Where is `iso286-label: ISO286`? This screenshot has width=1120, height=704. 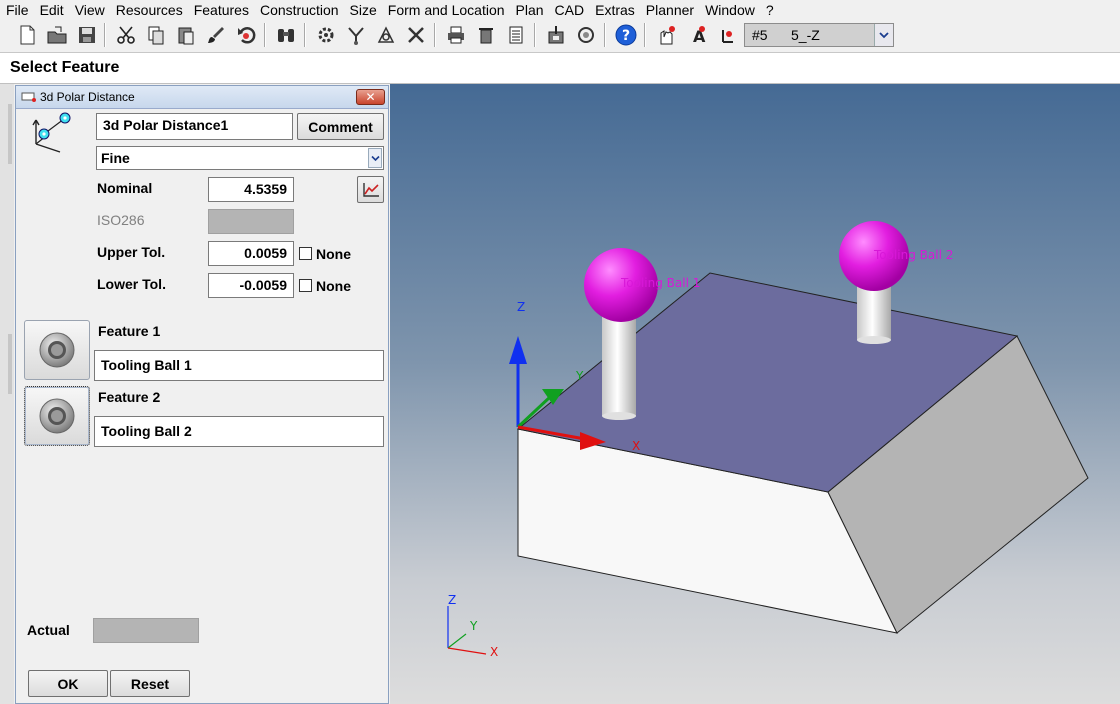
iso286-label: ISO286 is located at coordinates (121, 220).